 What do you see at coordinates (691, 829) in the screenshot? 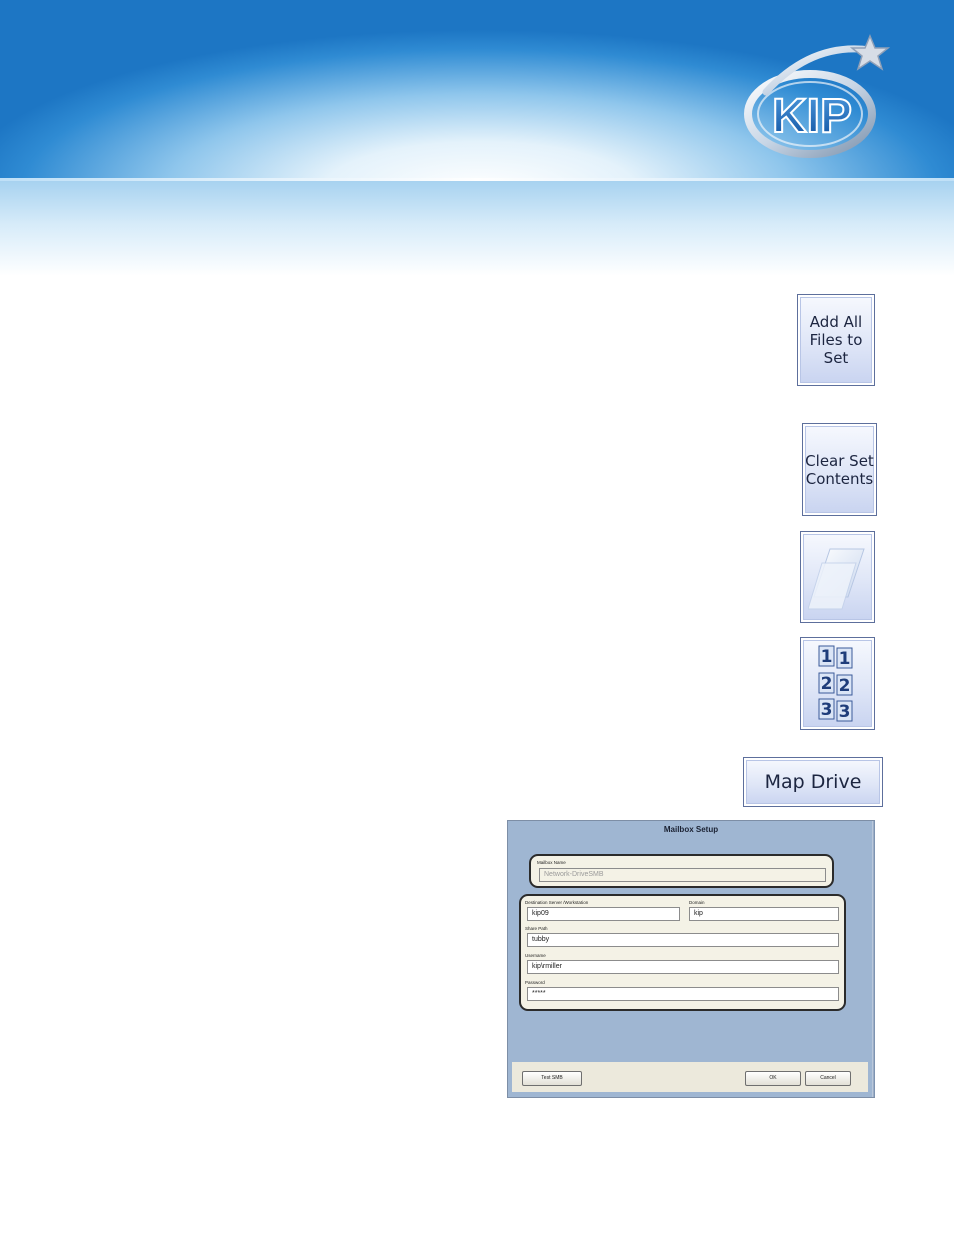
I see `dialog-title: Mailbox Setup` at bounding box center [691, 829].